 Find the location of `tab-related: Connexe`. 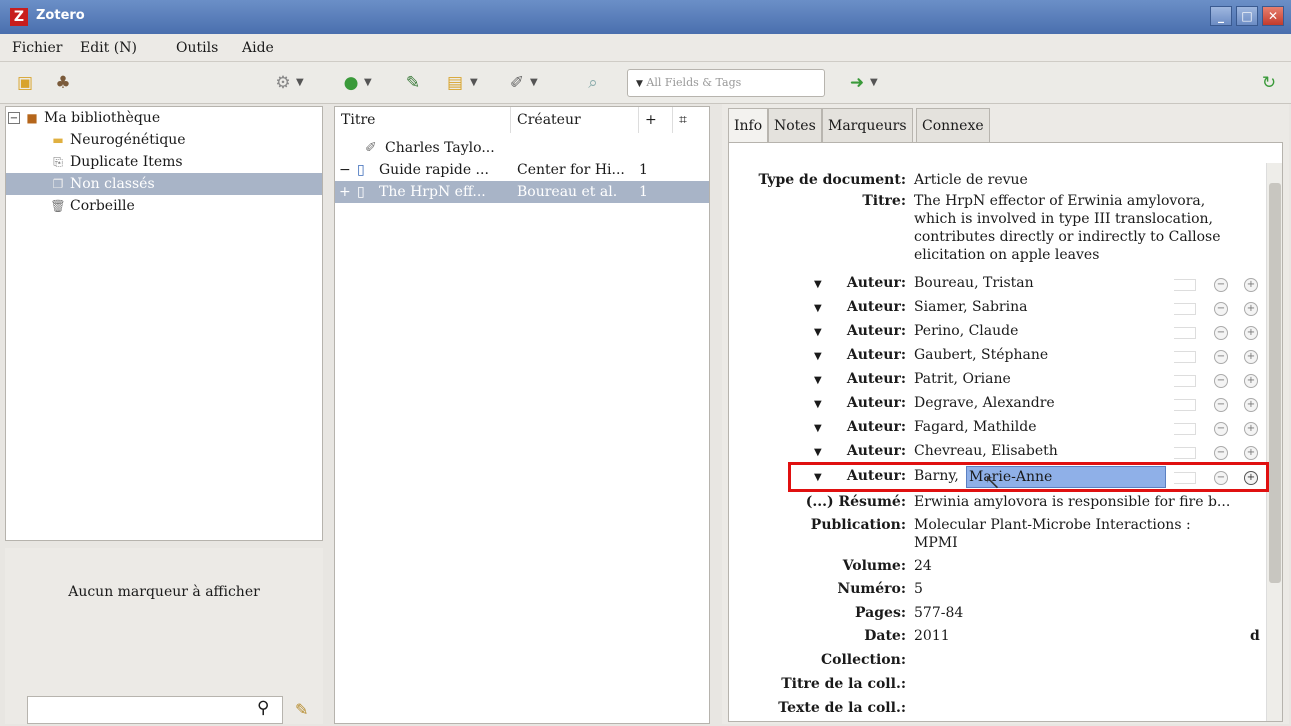

tab-related: Connexe is located at coordinates (953, 125).